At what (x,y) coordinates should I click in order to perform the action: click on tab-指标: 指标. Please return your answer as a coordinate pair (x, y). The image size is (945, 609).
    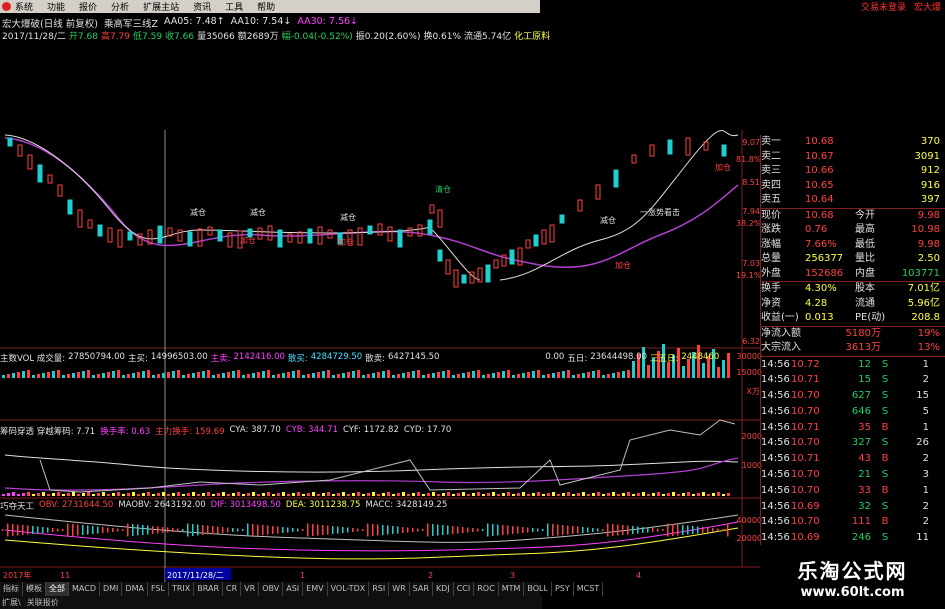
    Looking at the image, I should click on (11, 589).